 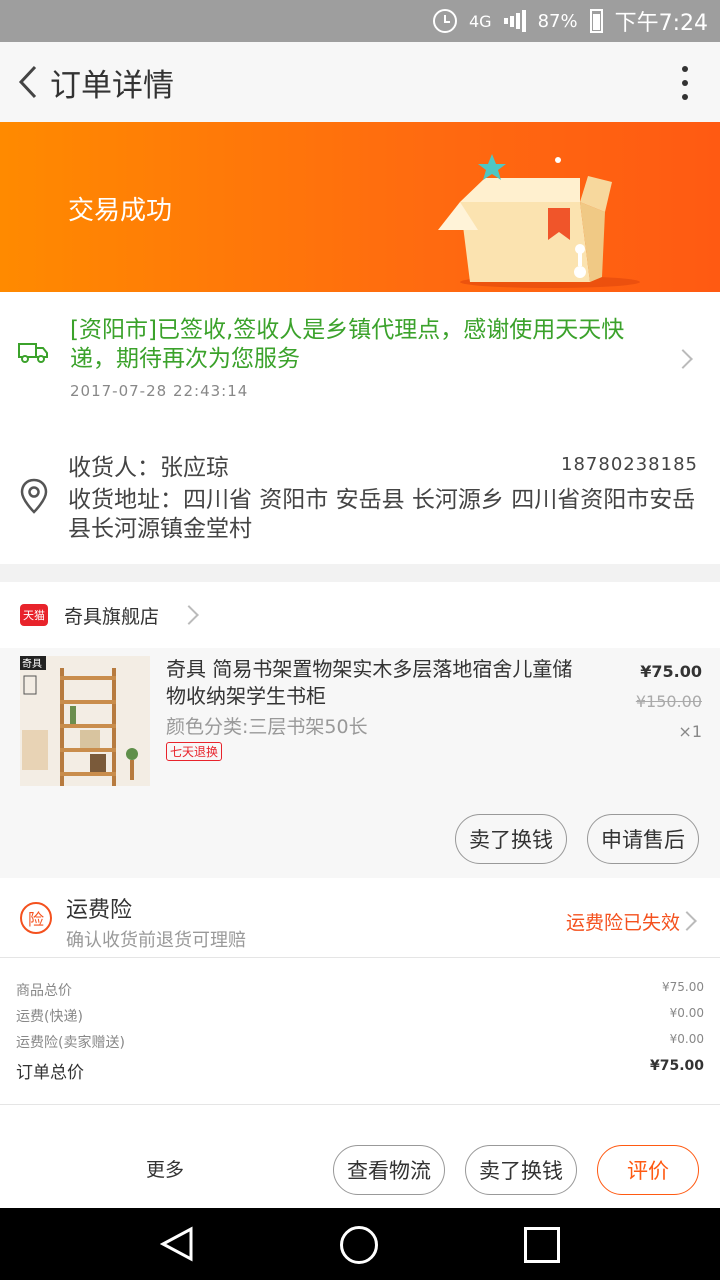 I want to click on insurance-icon: 险, so click(x=36, y=918).